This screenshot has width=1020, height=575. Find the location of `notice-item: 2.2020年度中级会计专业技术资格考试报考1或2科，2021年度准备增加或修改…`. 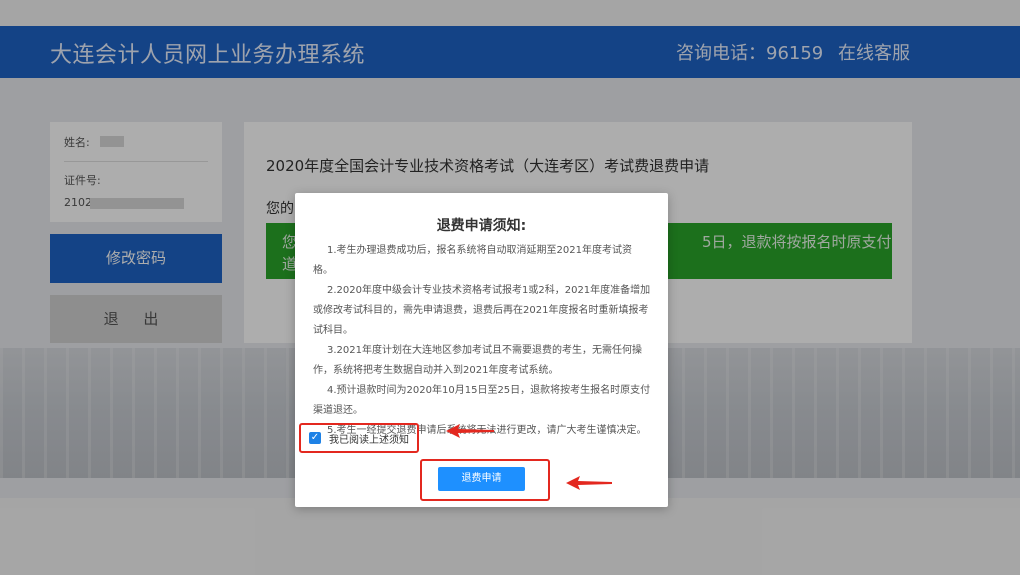

notice-item: 2.2020年度中级会计专业技术资格考试报考1或2科，2021年度准备增加或修改… is located at coordinates (482, 310).